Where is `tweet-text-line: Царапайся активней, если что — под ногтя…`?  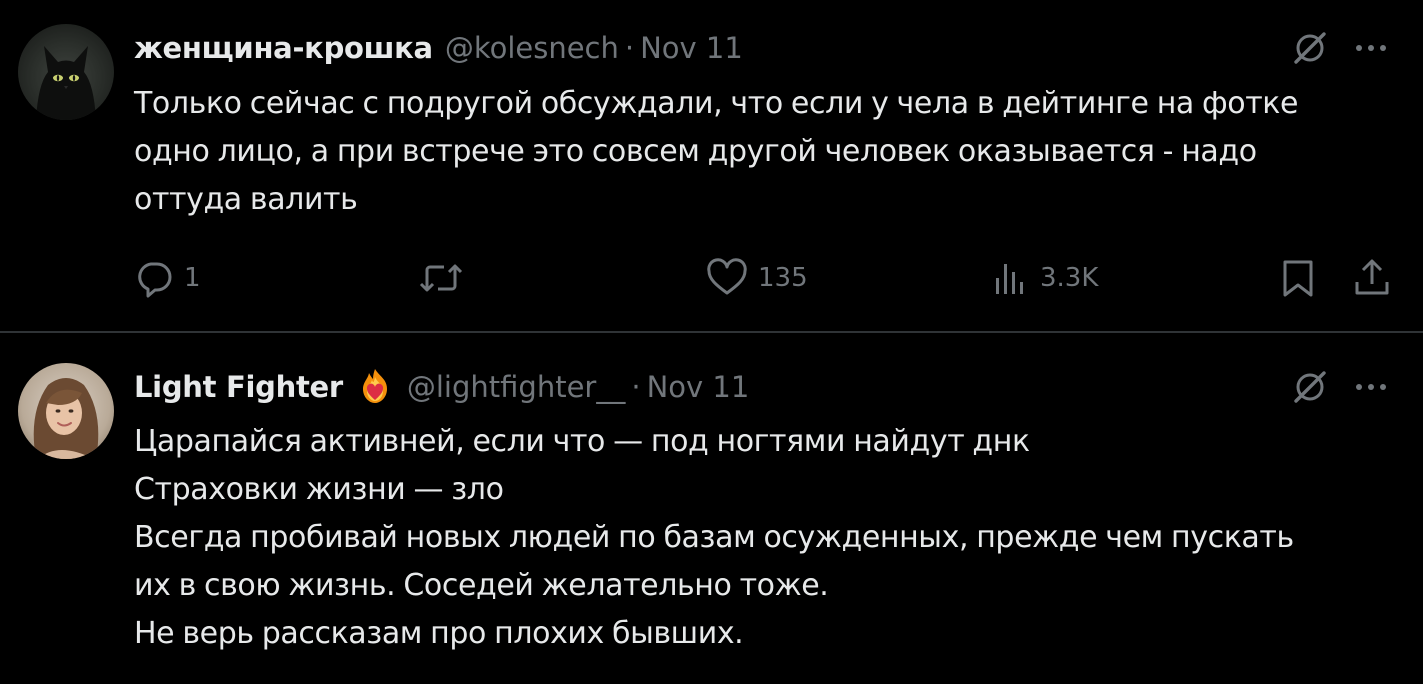
tweet-text-line: Царапайся активней, если что — под ногтя… is located at coordinates (582, 441).